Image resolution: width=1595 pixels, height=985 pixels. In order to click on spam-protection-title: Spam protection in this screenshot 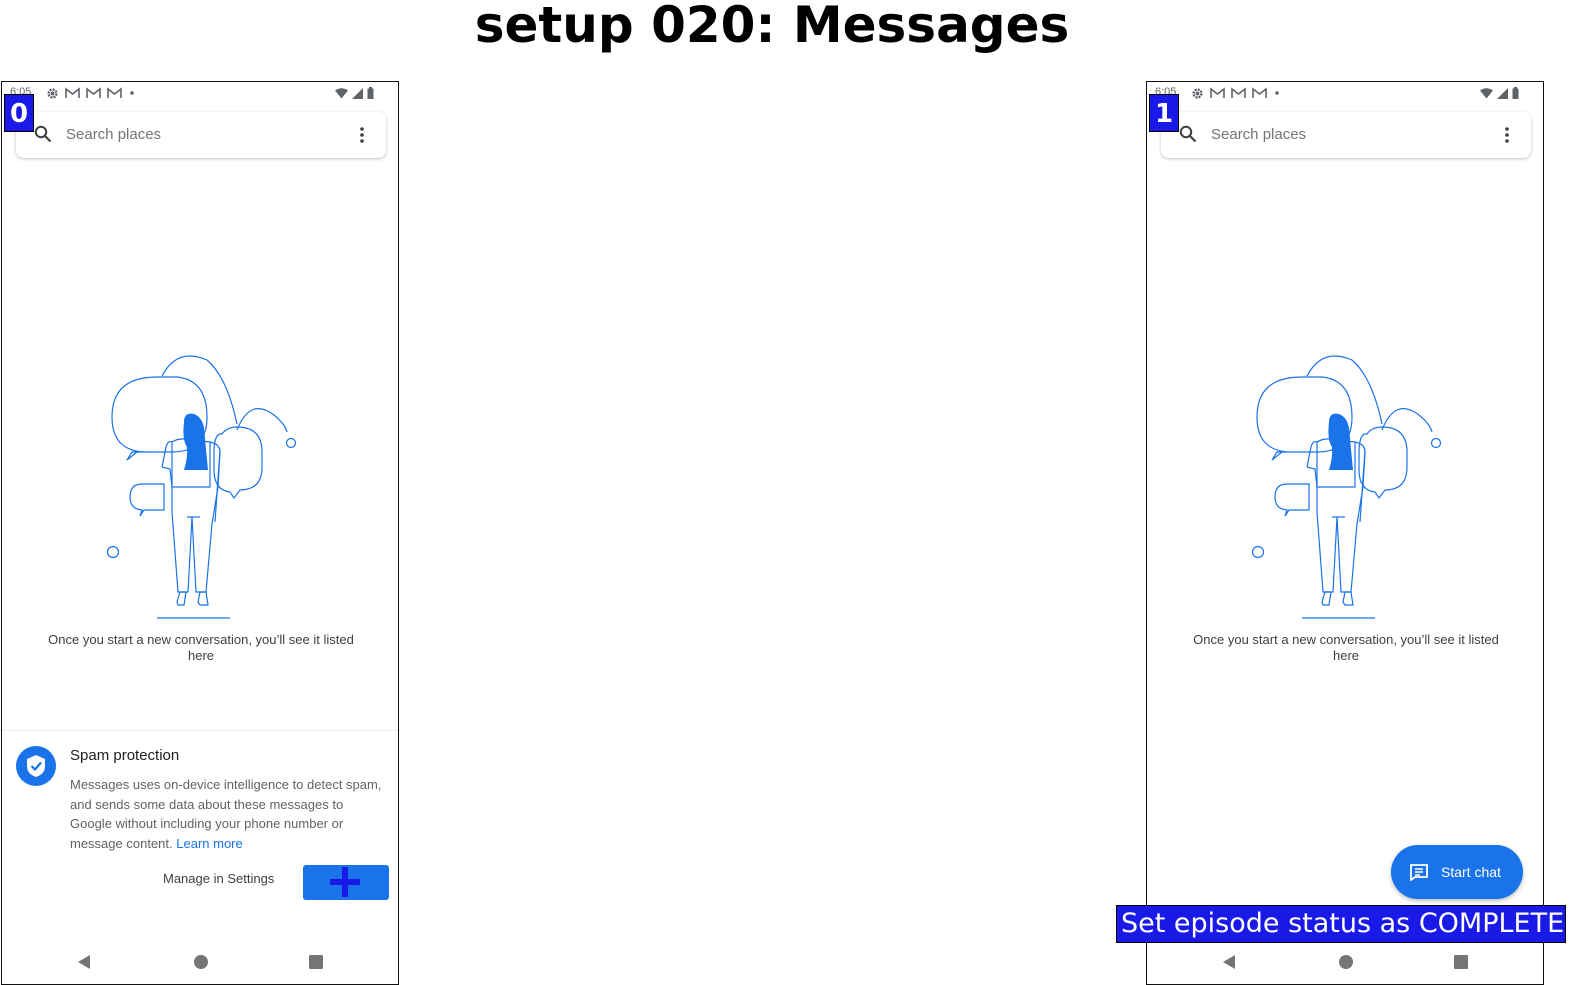, I will do `click(125, 755)`.